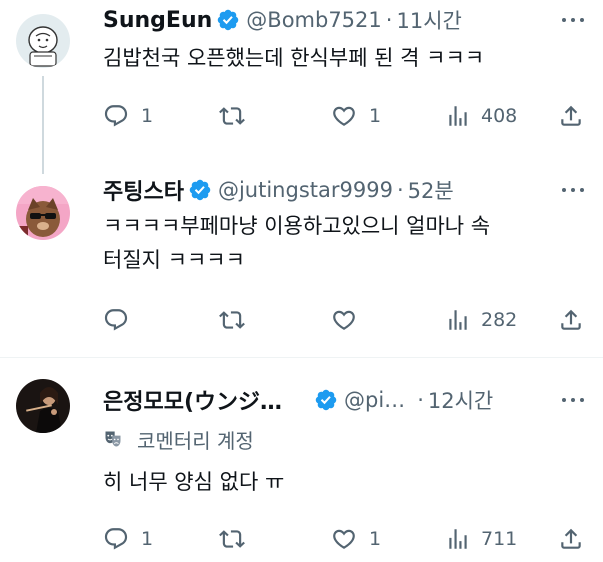 Image resolution: width=603 pixels, height=562 pixels. I want to click on community-label: 코멘터리 계정, so click(178, 439).